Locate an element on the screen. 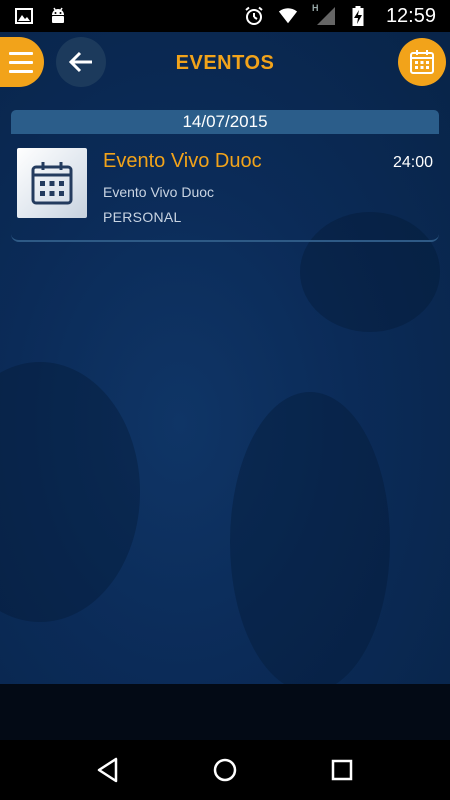 Image resolution: width=450 pixels, height=800 pixels. system-nav-bar is located at coordinates (225, 770).